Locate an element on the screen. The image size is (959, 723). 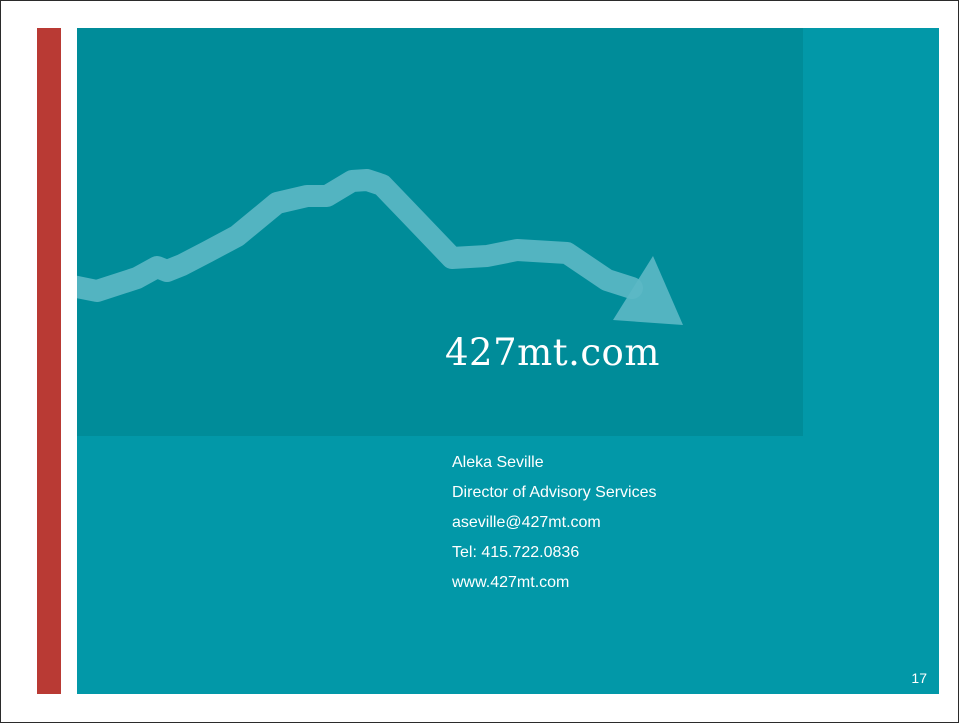
contact-website: www.427mt.com is located at coordinates (554, 583).